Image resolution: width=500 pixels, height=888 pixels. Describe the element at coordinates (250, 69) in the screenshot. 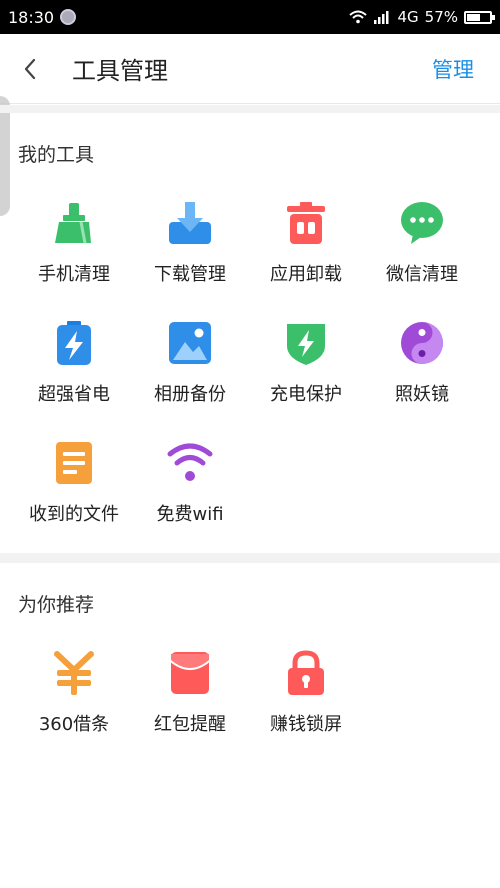

I see `nav-bar: 工具管理 管理` at that location.